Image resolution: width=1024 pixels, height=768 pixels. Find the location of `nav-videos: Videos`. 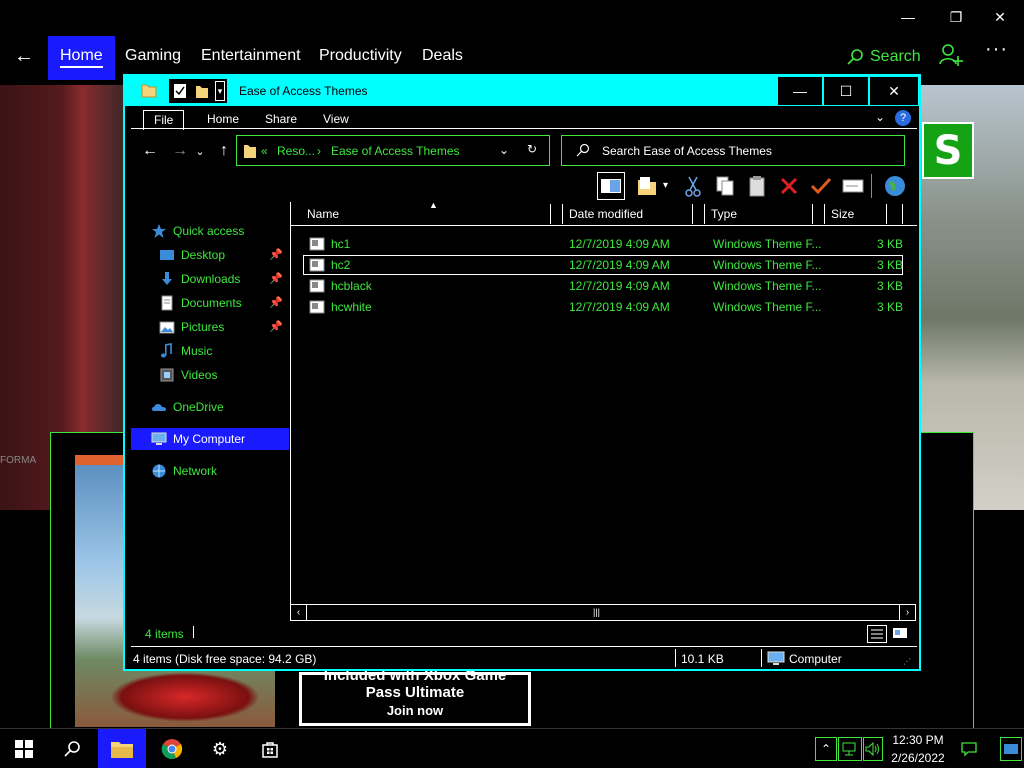

nav-videos: Videos is located at coordinates (210, 375).